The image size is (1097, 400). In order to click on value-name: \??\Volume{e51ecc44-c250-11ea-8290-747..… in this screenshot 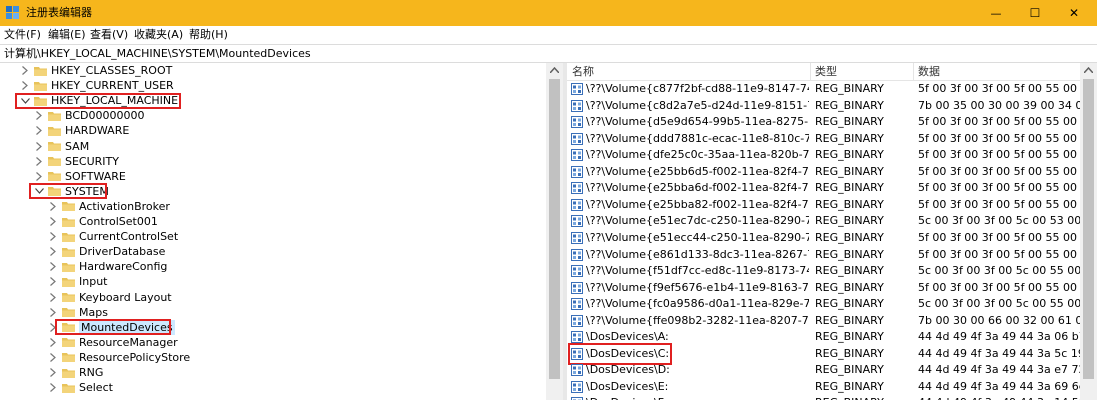, I will do `click(697, 237)`.